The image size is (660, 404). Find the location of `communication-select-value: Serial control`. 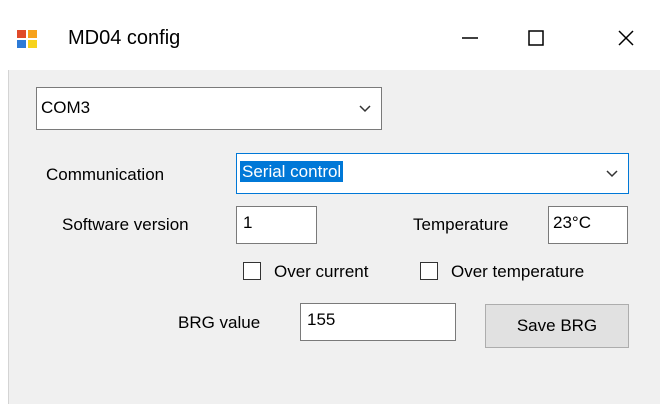

communication-select-value: Serial control is located at coordinates (292, 171).